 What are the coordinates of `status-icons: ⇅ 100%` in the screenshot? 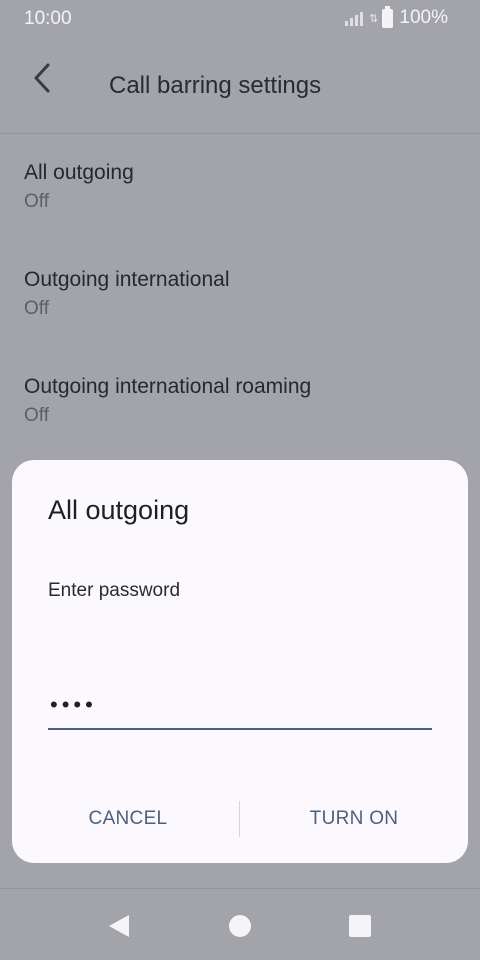 It's located at (396, 17).